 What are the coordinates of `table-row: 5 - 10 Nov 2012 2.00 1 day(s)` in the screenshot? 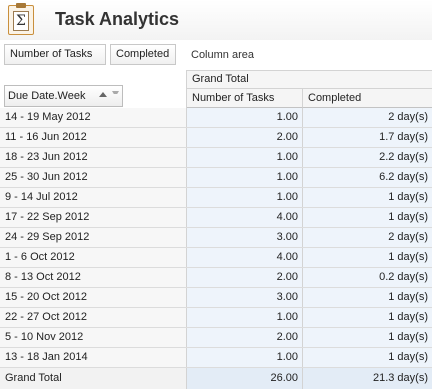 It's located at (216, 338).